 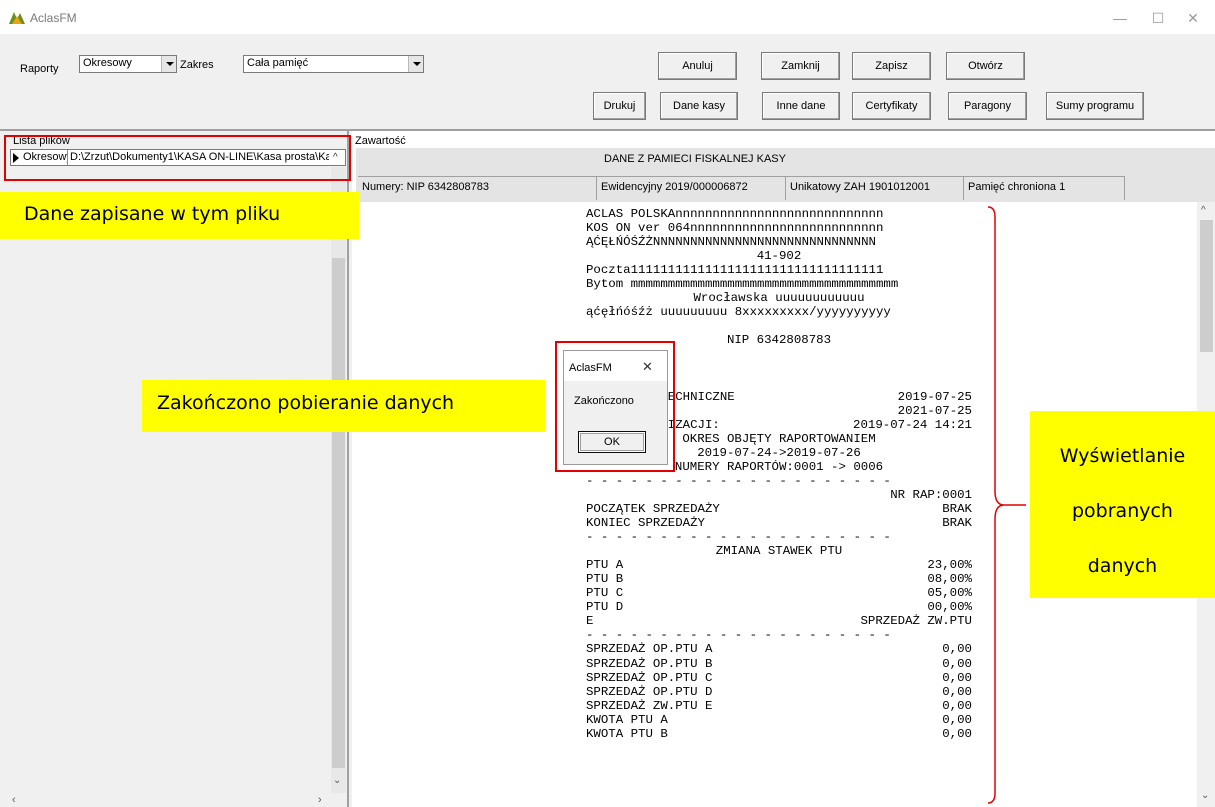 I want to click on receipt-line: PTU A 23,00%, so click(x=779, y=565).